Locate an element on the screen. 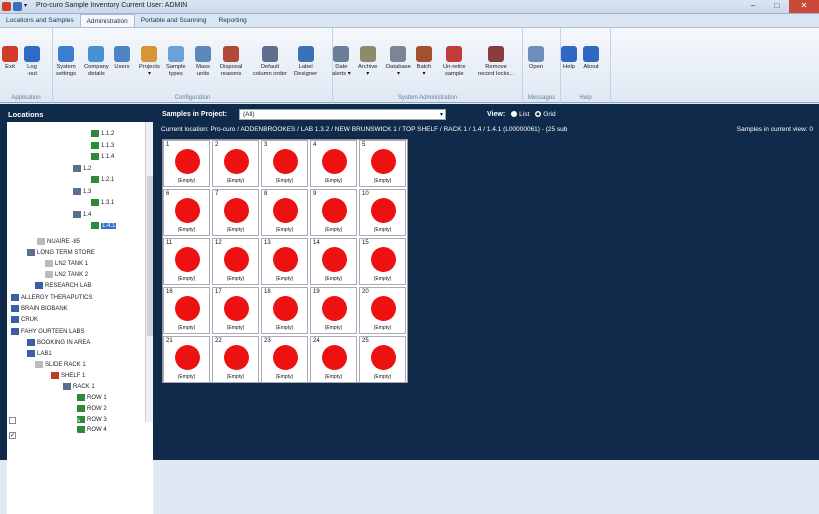 Image resolution: width=819 pixels, height=514 pixels. ribbon-button-2: System settings is located at coordinates (66, 62).